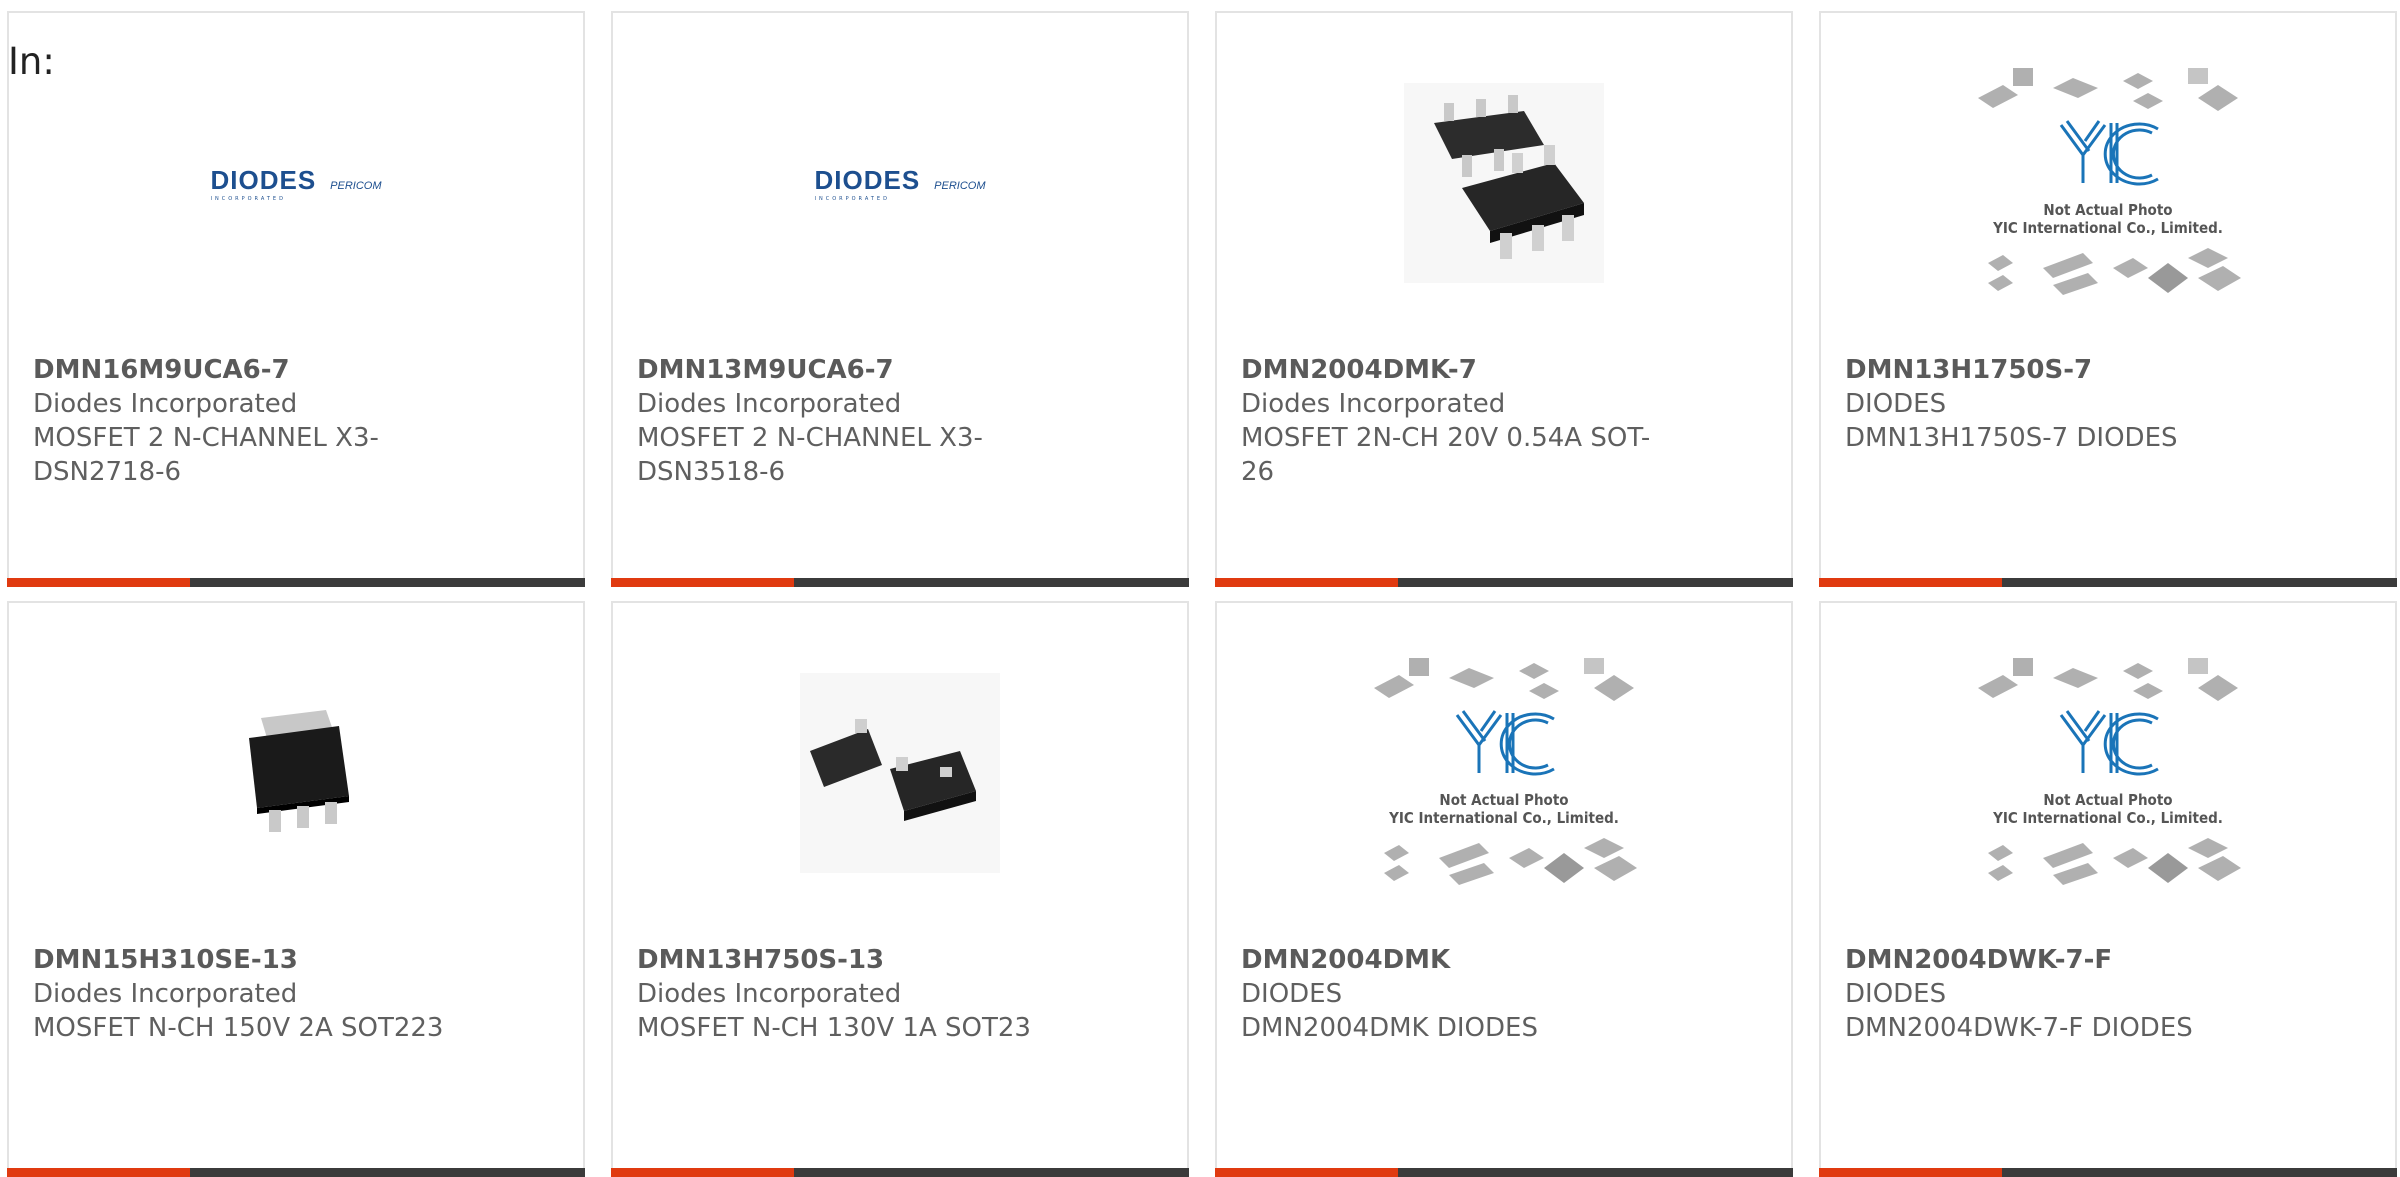 This screenshot has height=1177, width=2400. What do you see at coordinates (847, 370) in the screenshot?
I see `part-number: DMN13M9UCA6-7` at bounding box center [847, 370].